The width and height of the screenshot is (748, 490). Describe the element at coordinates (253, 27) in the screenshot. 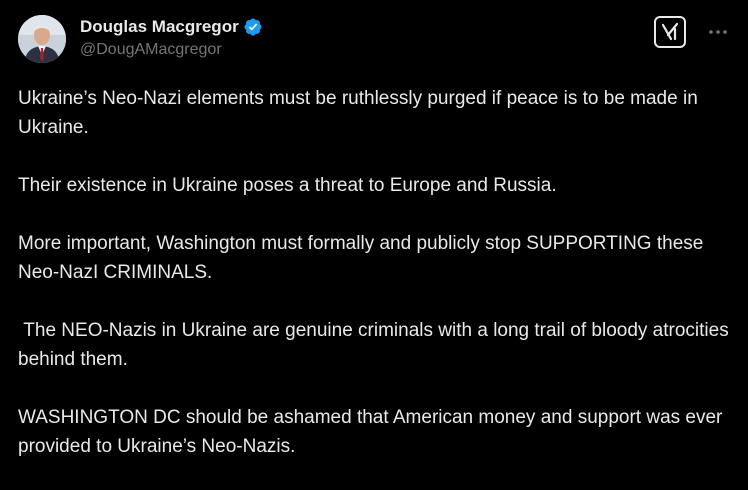

I see `verified-badge-icon` at that location.